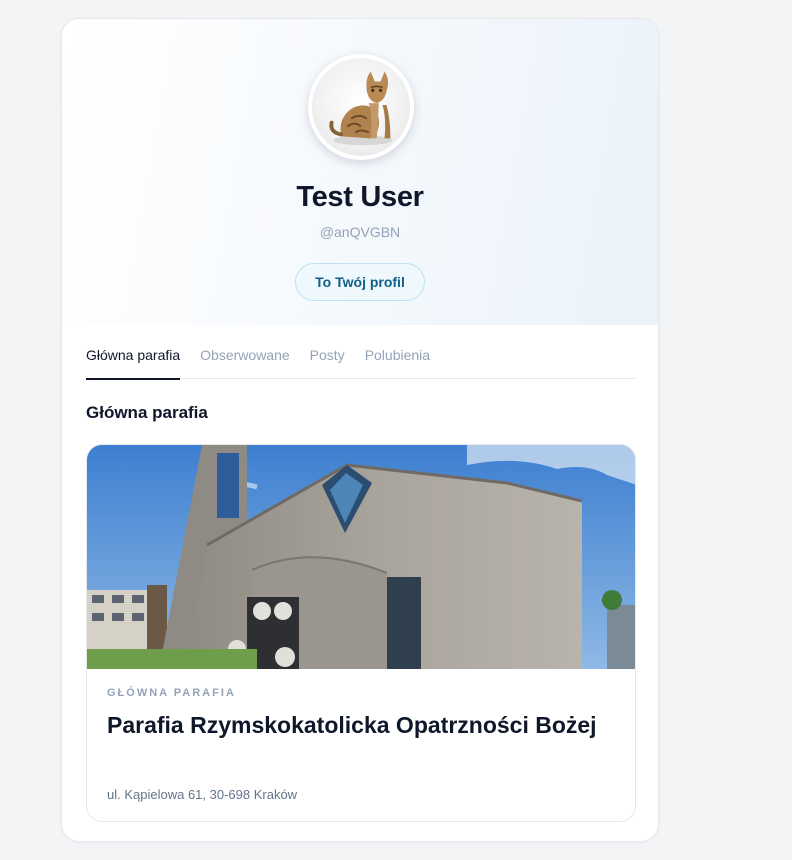  I want to click on avatar, so click(361, 107).